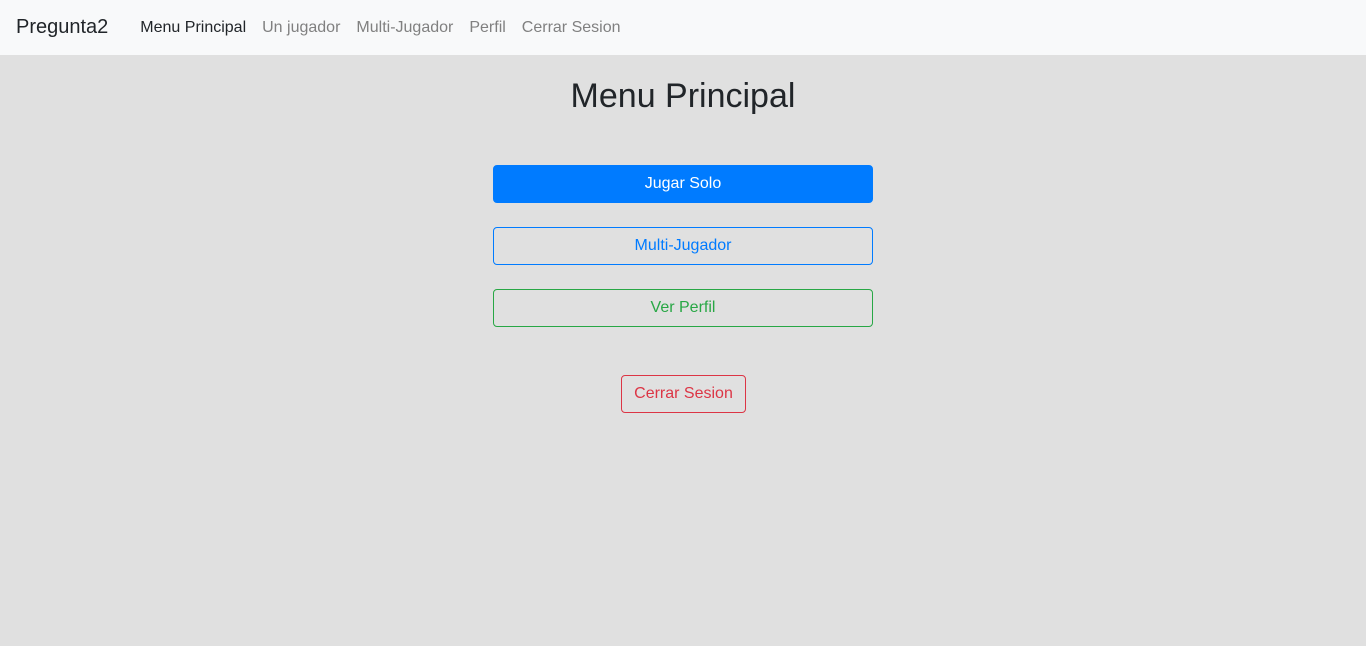 Image resolution: width=1366 pixels, height=646 pixels. I want to click on multiplayer-button: Multi-Jugador, so click(683, 246).